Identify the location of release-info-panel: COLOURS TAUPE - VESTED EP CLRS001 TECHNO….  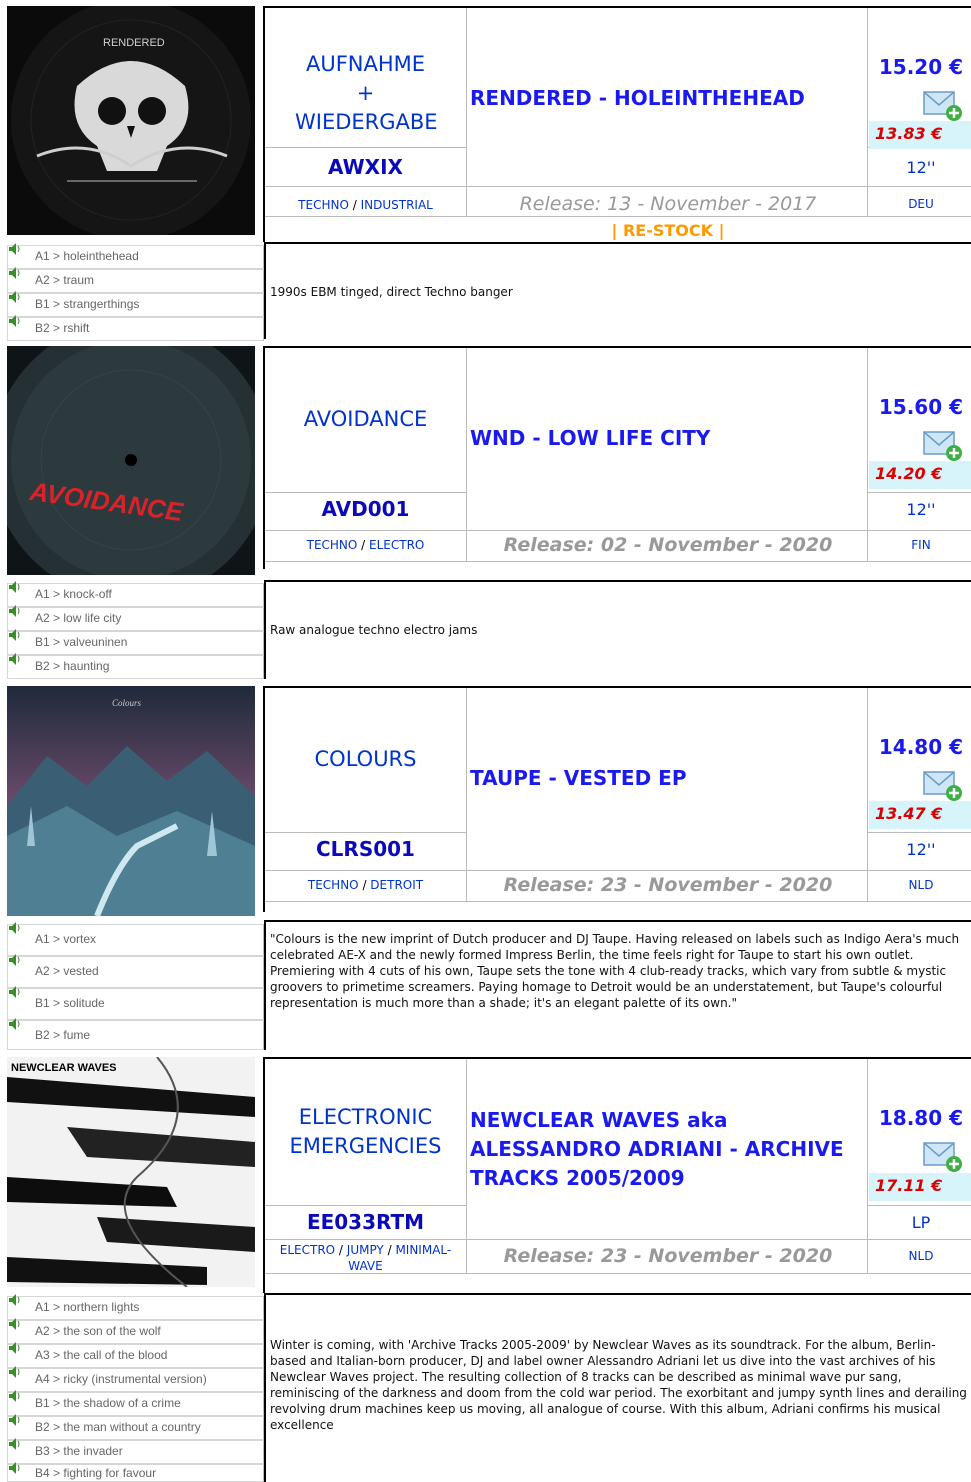
(617, 799).